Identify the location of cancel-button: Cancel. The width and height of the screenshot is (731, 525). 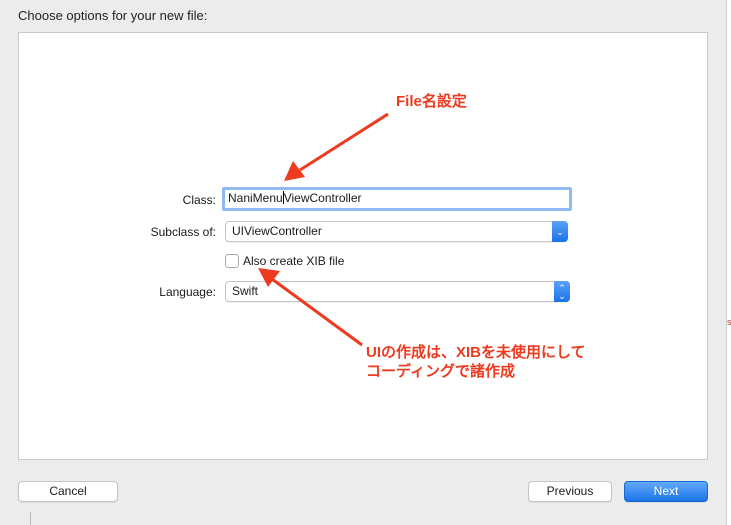
(68, 491).